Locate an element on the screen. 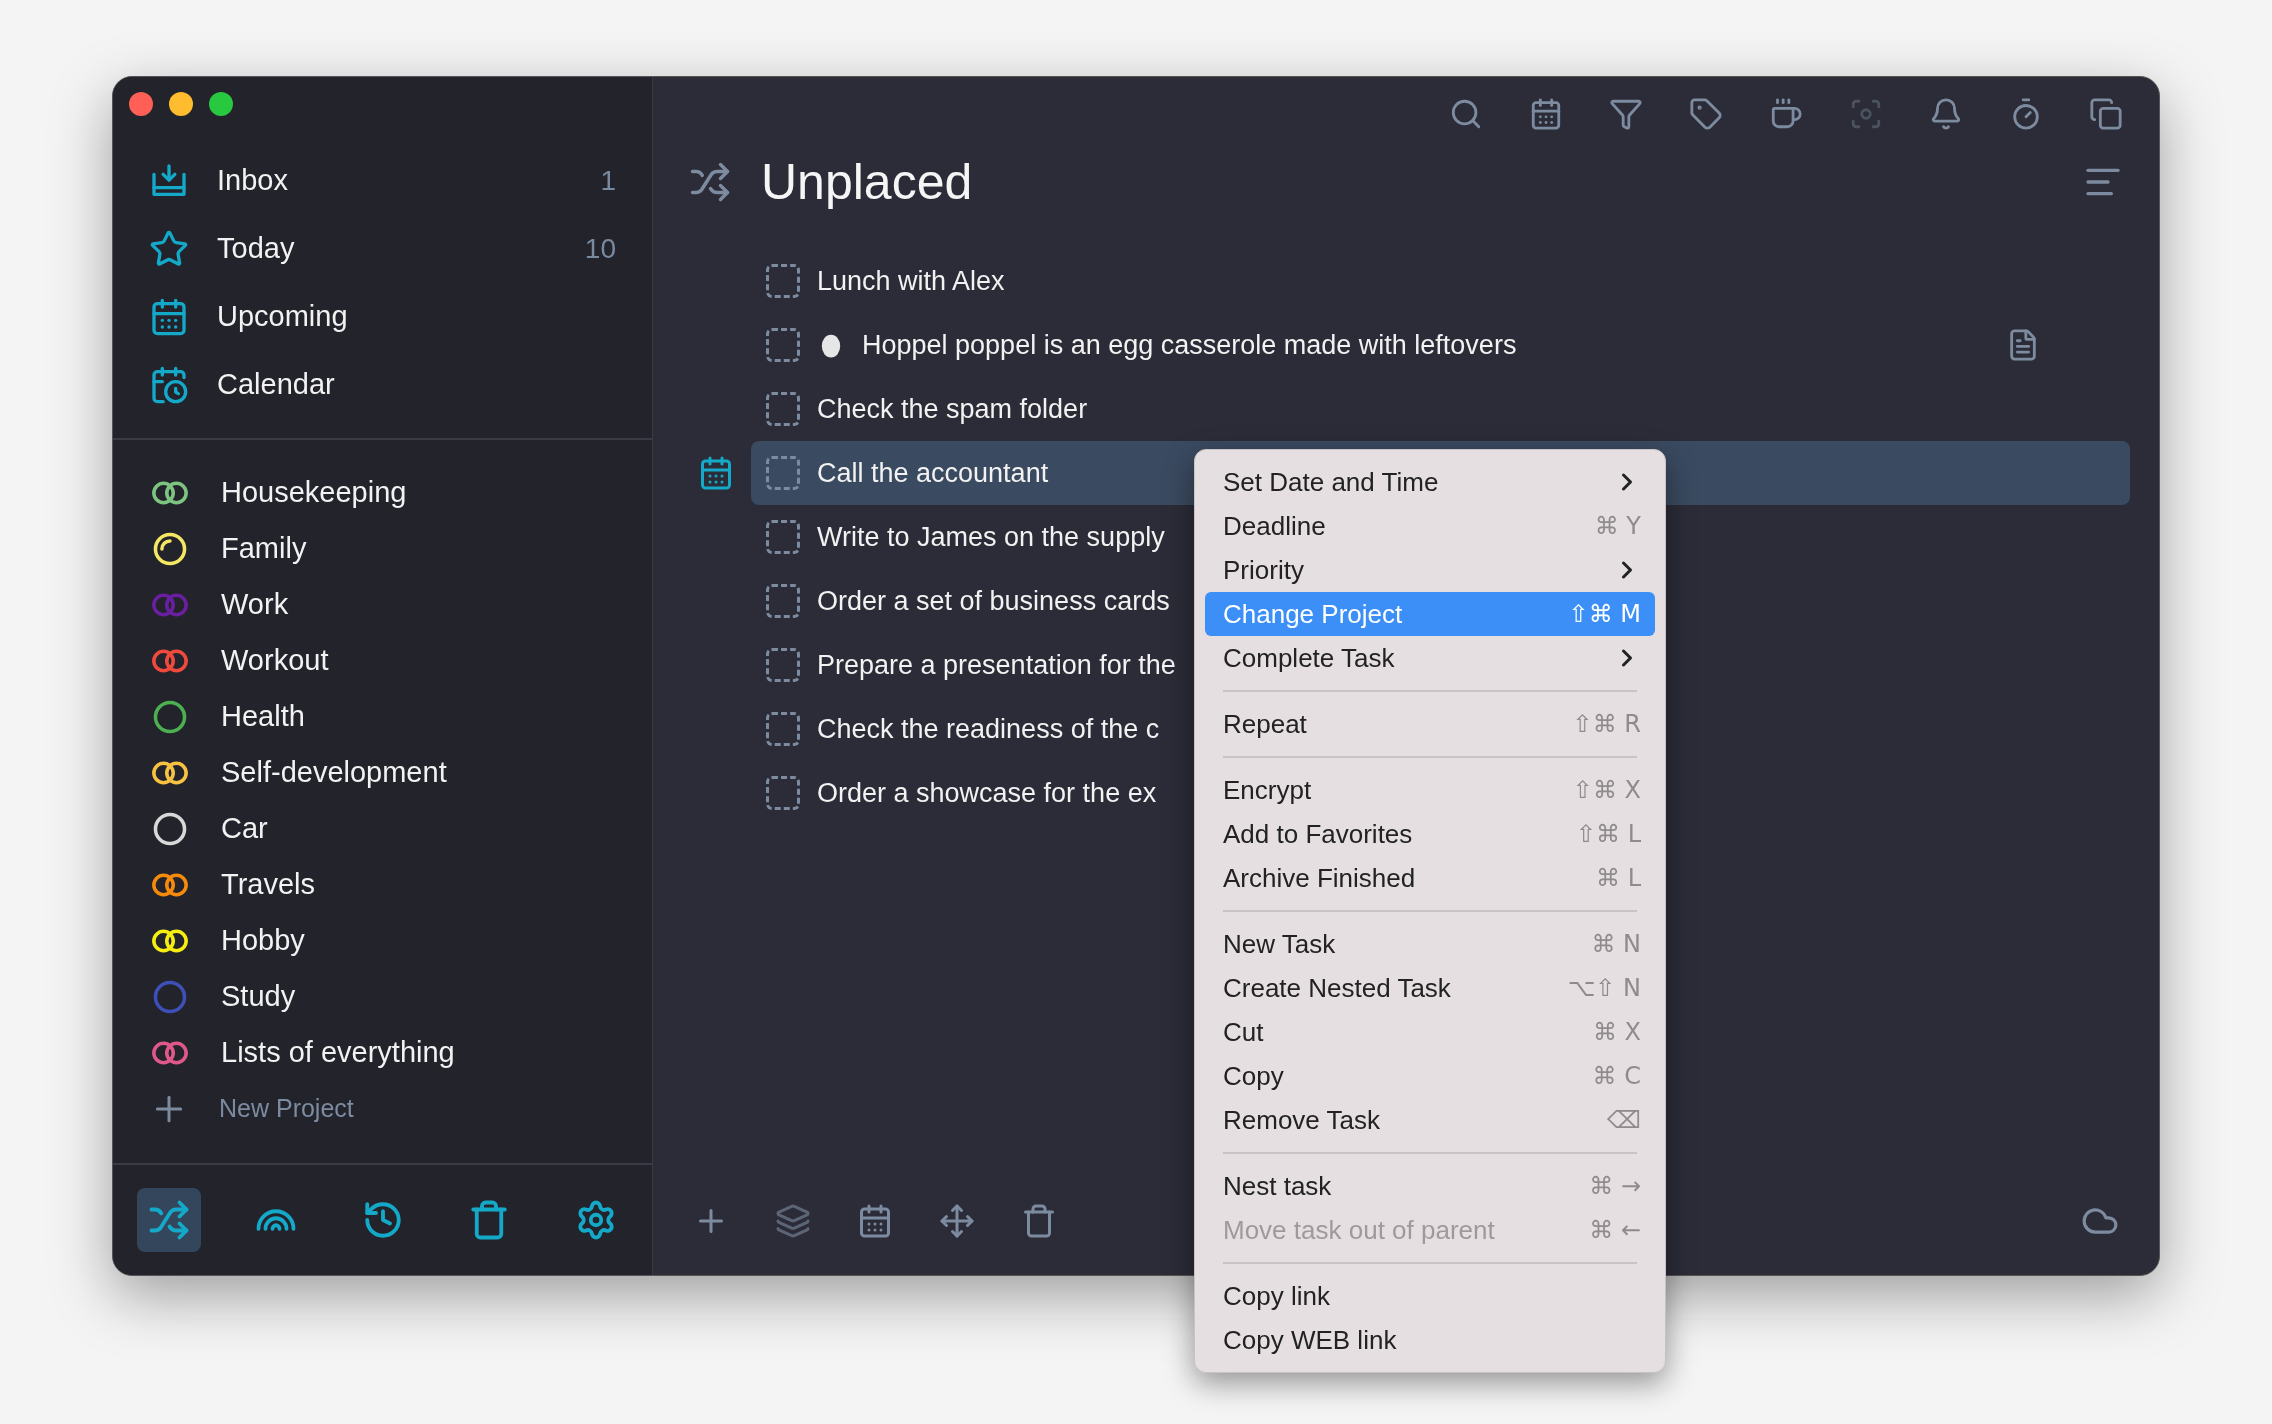 This screenshot has height=1424, width=2272. task-title: Check the readiness of the c is located at coordinates (988, 729).